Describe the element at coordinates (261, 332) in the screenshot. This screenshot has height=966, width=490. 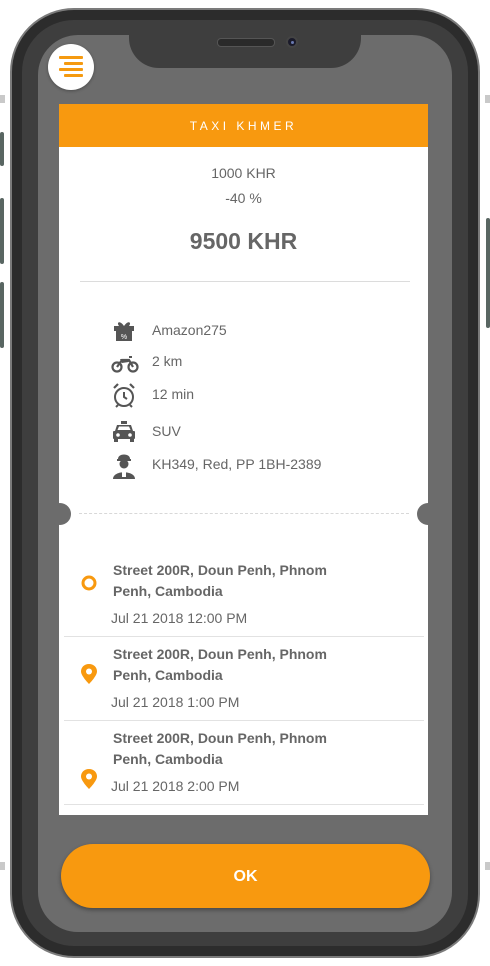
I see `promo-code-row: % Amazon275` at that location.